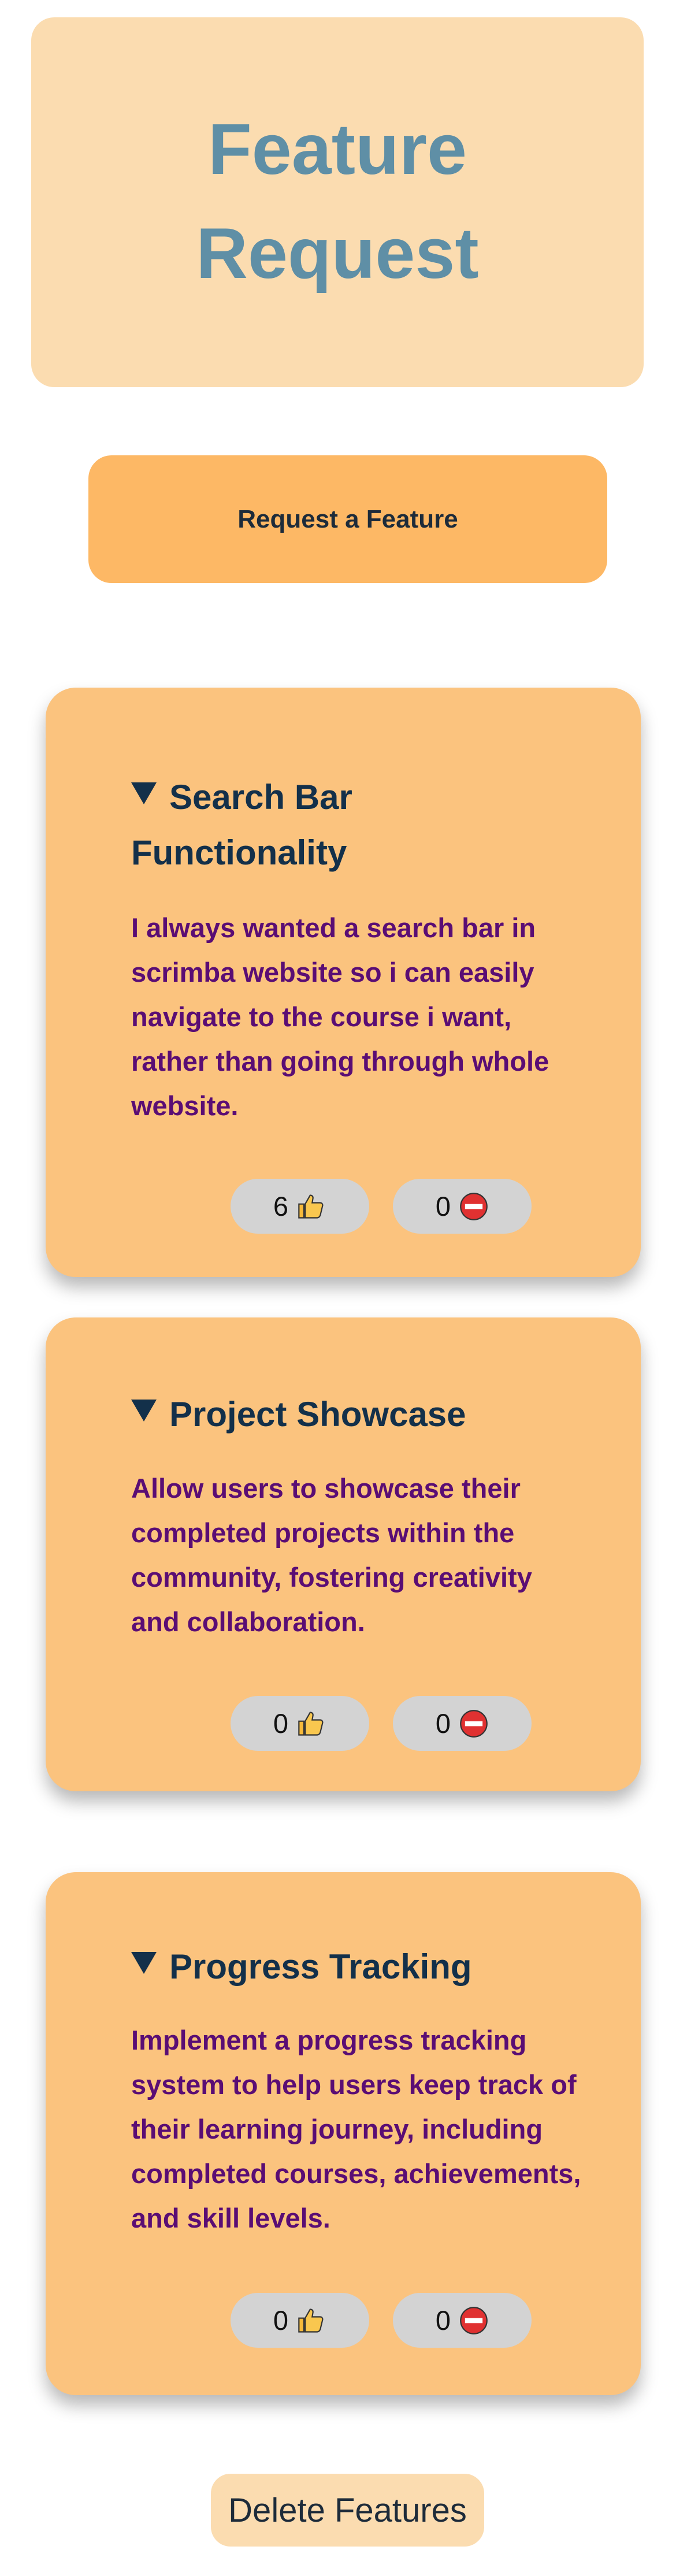 The image size is (676, 2576). I want to click on upvote-count: 6, so click(281, 1206).